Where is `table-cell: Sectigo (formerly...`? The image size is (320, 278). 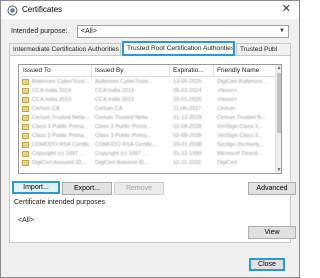 table-cell: Sectigo (formerly... is located at coordinates (240, 145).